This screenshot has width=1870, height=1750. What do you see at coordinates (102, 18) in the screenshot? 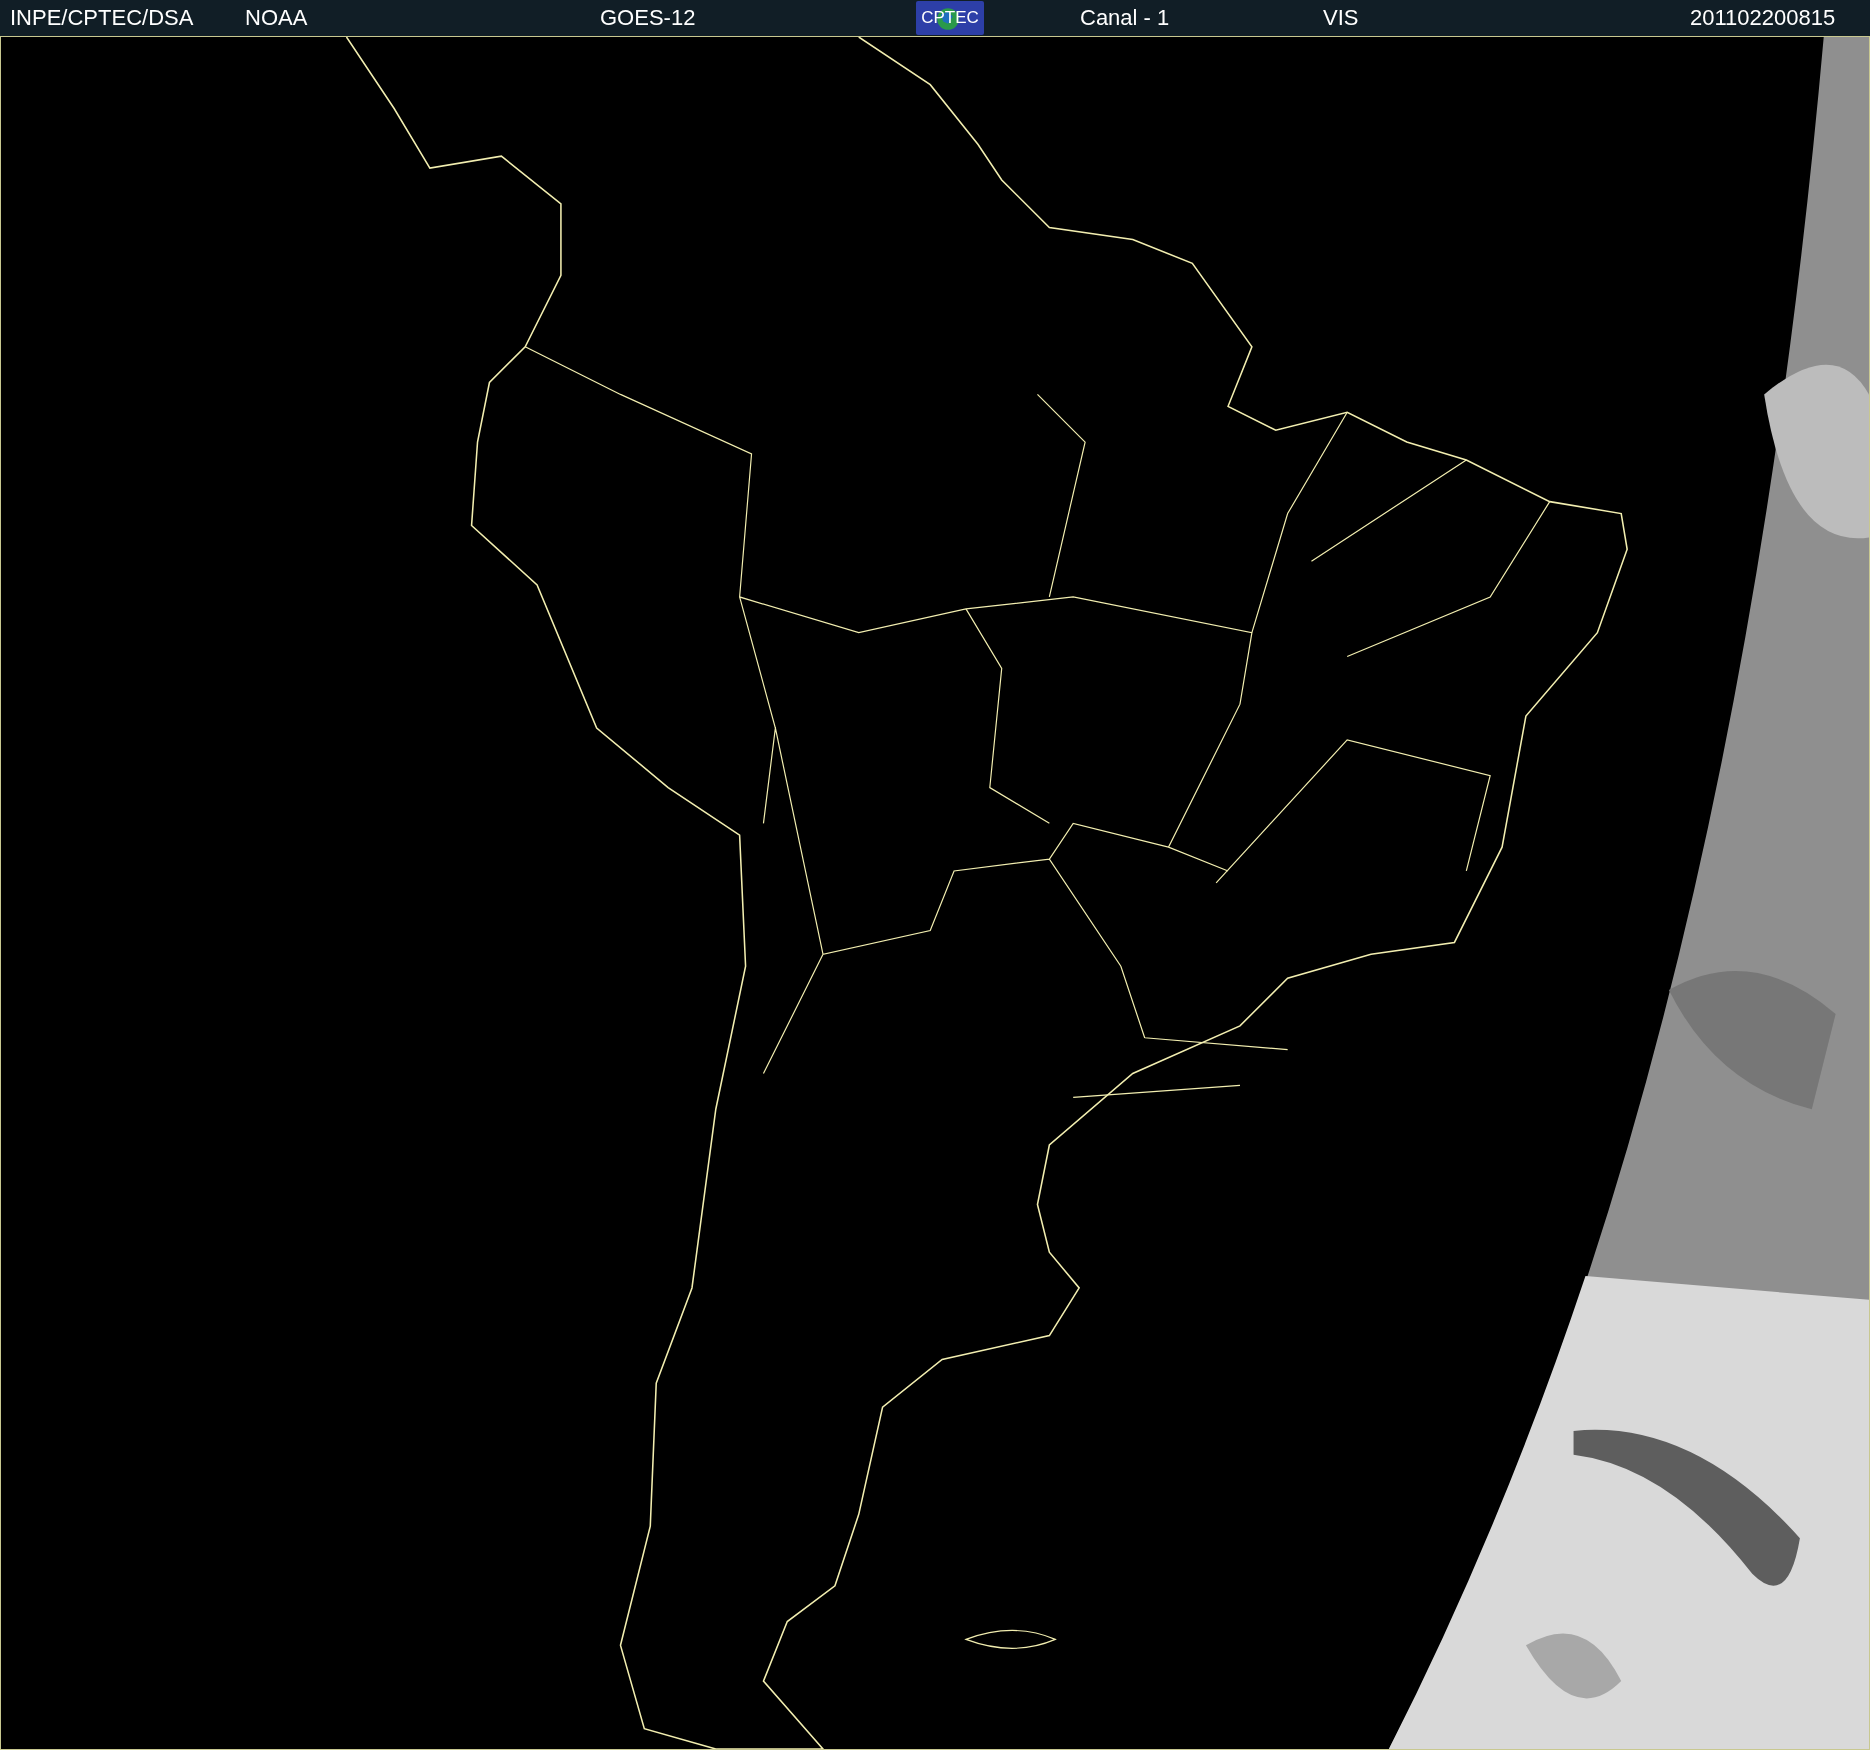
I see `header-label: INPE/CPTEC/DSA` at bounding box center [102, 18].